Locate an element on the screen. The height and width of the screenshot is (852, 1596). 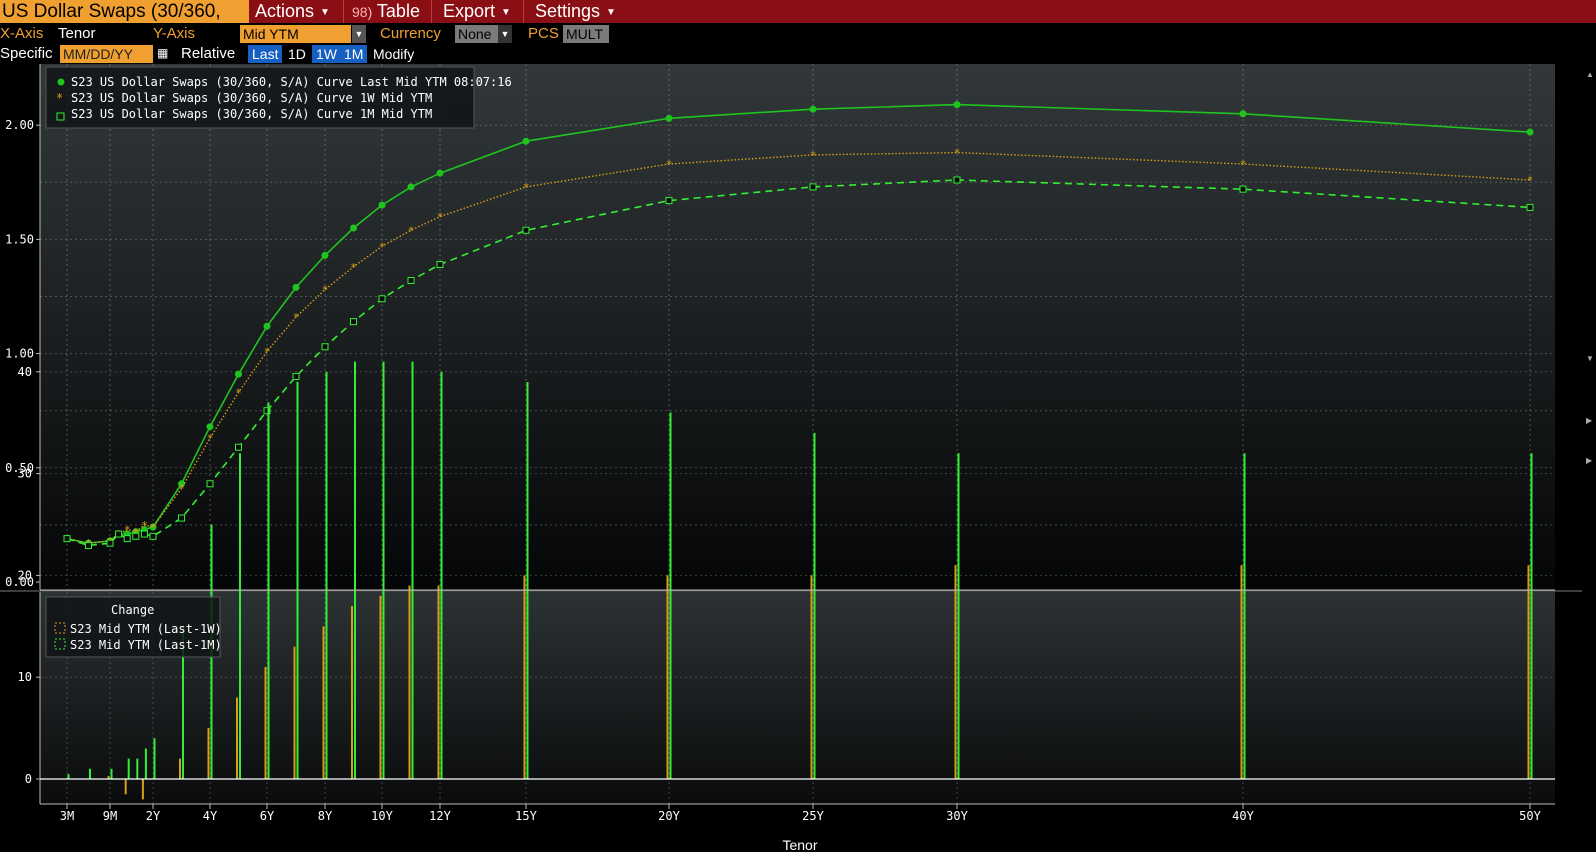
x-tick-label: 3M is located at coordinates (67, 816).